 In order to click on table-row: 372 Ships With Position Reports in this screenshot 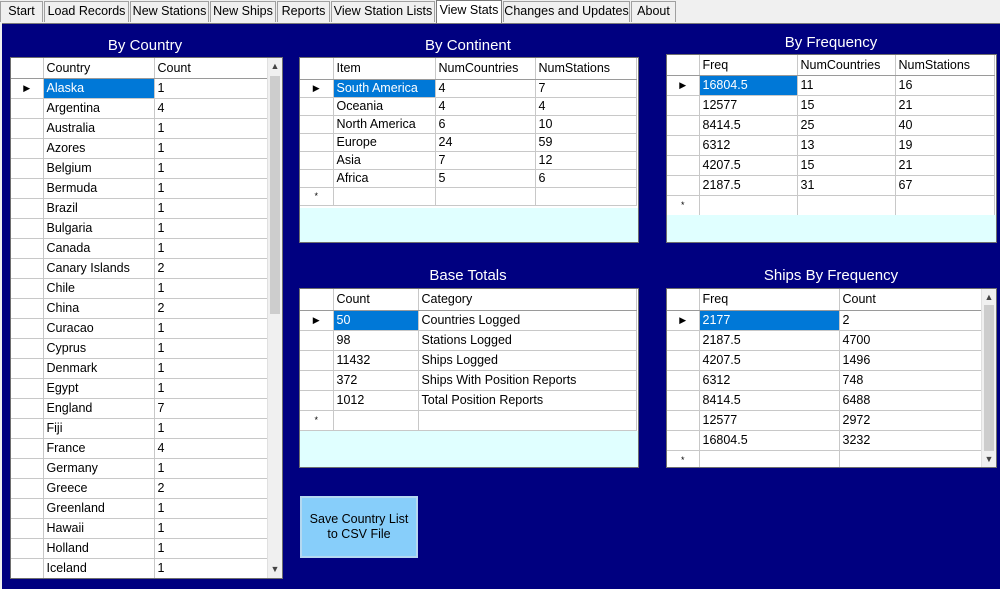, I will do `click(468, 380)`.